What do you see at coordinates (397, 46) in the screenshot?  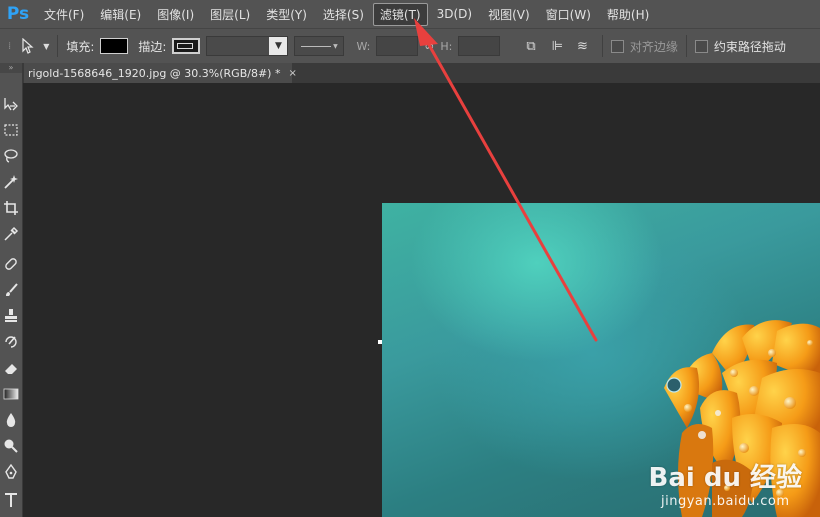 I see `width-input` at bounding box center [397, 46].